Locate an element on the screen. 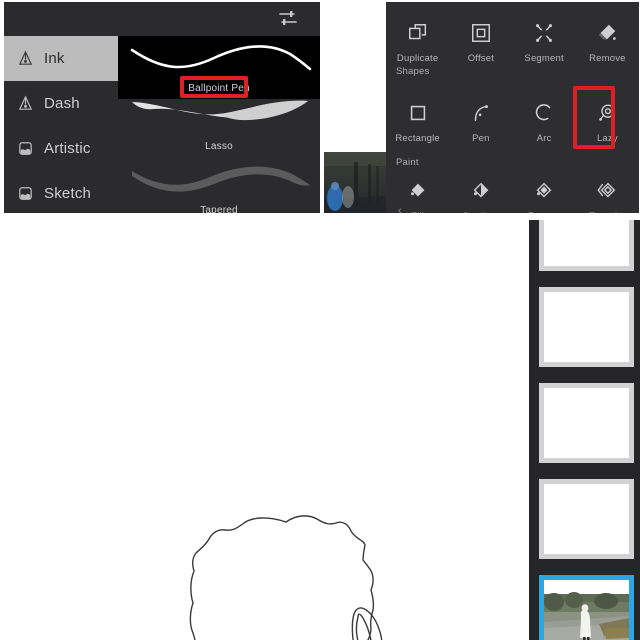 This screenshot has width=640, height=640. tool-group-shapes: Duplicate Offset Segment Remove Shapes is located at coordinates (512, 40).